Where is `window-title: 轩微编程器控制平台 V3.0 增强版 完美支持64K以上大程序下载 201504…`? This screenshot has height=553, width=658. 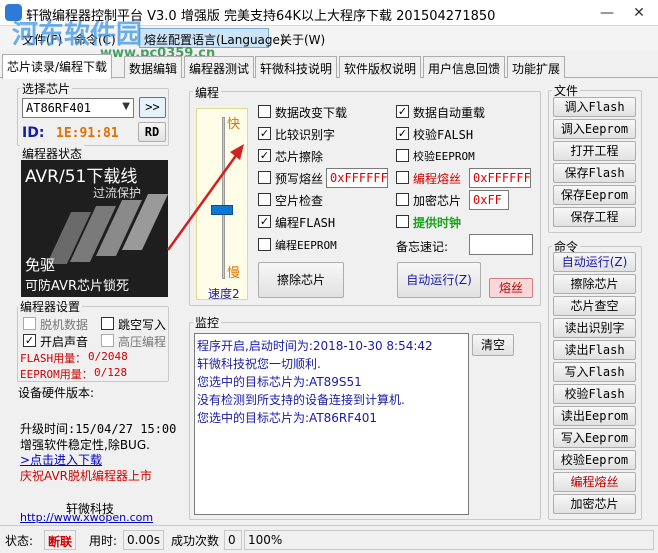 window-title: 轩微编程器控制平台 V3.0 增强版 完美支持64K以上大程序下载 201504… is located at coordinates (261, 16).